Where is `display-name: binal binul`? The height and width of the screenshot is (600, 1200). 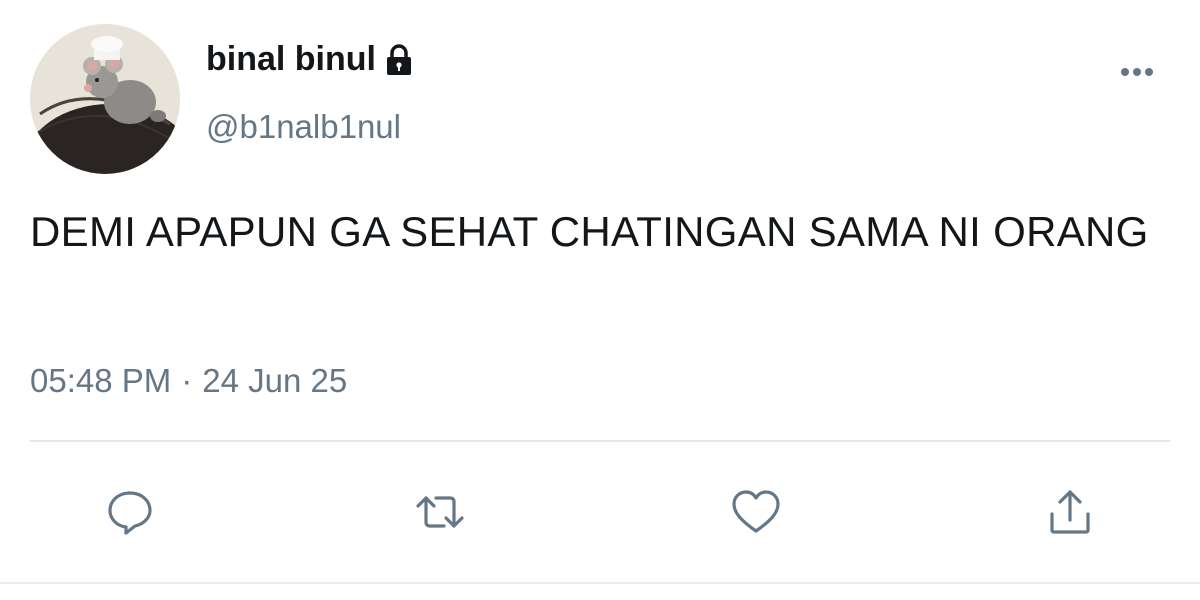 display-name: binal binul is located at coordinates (310, 59).